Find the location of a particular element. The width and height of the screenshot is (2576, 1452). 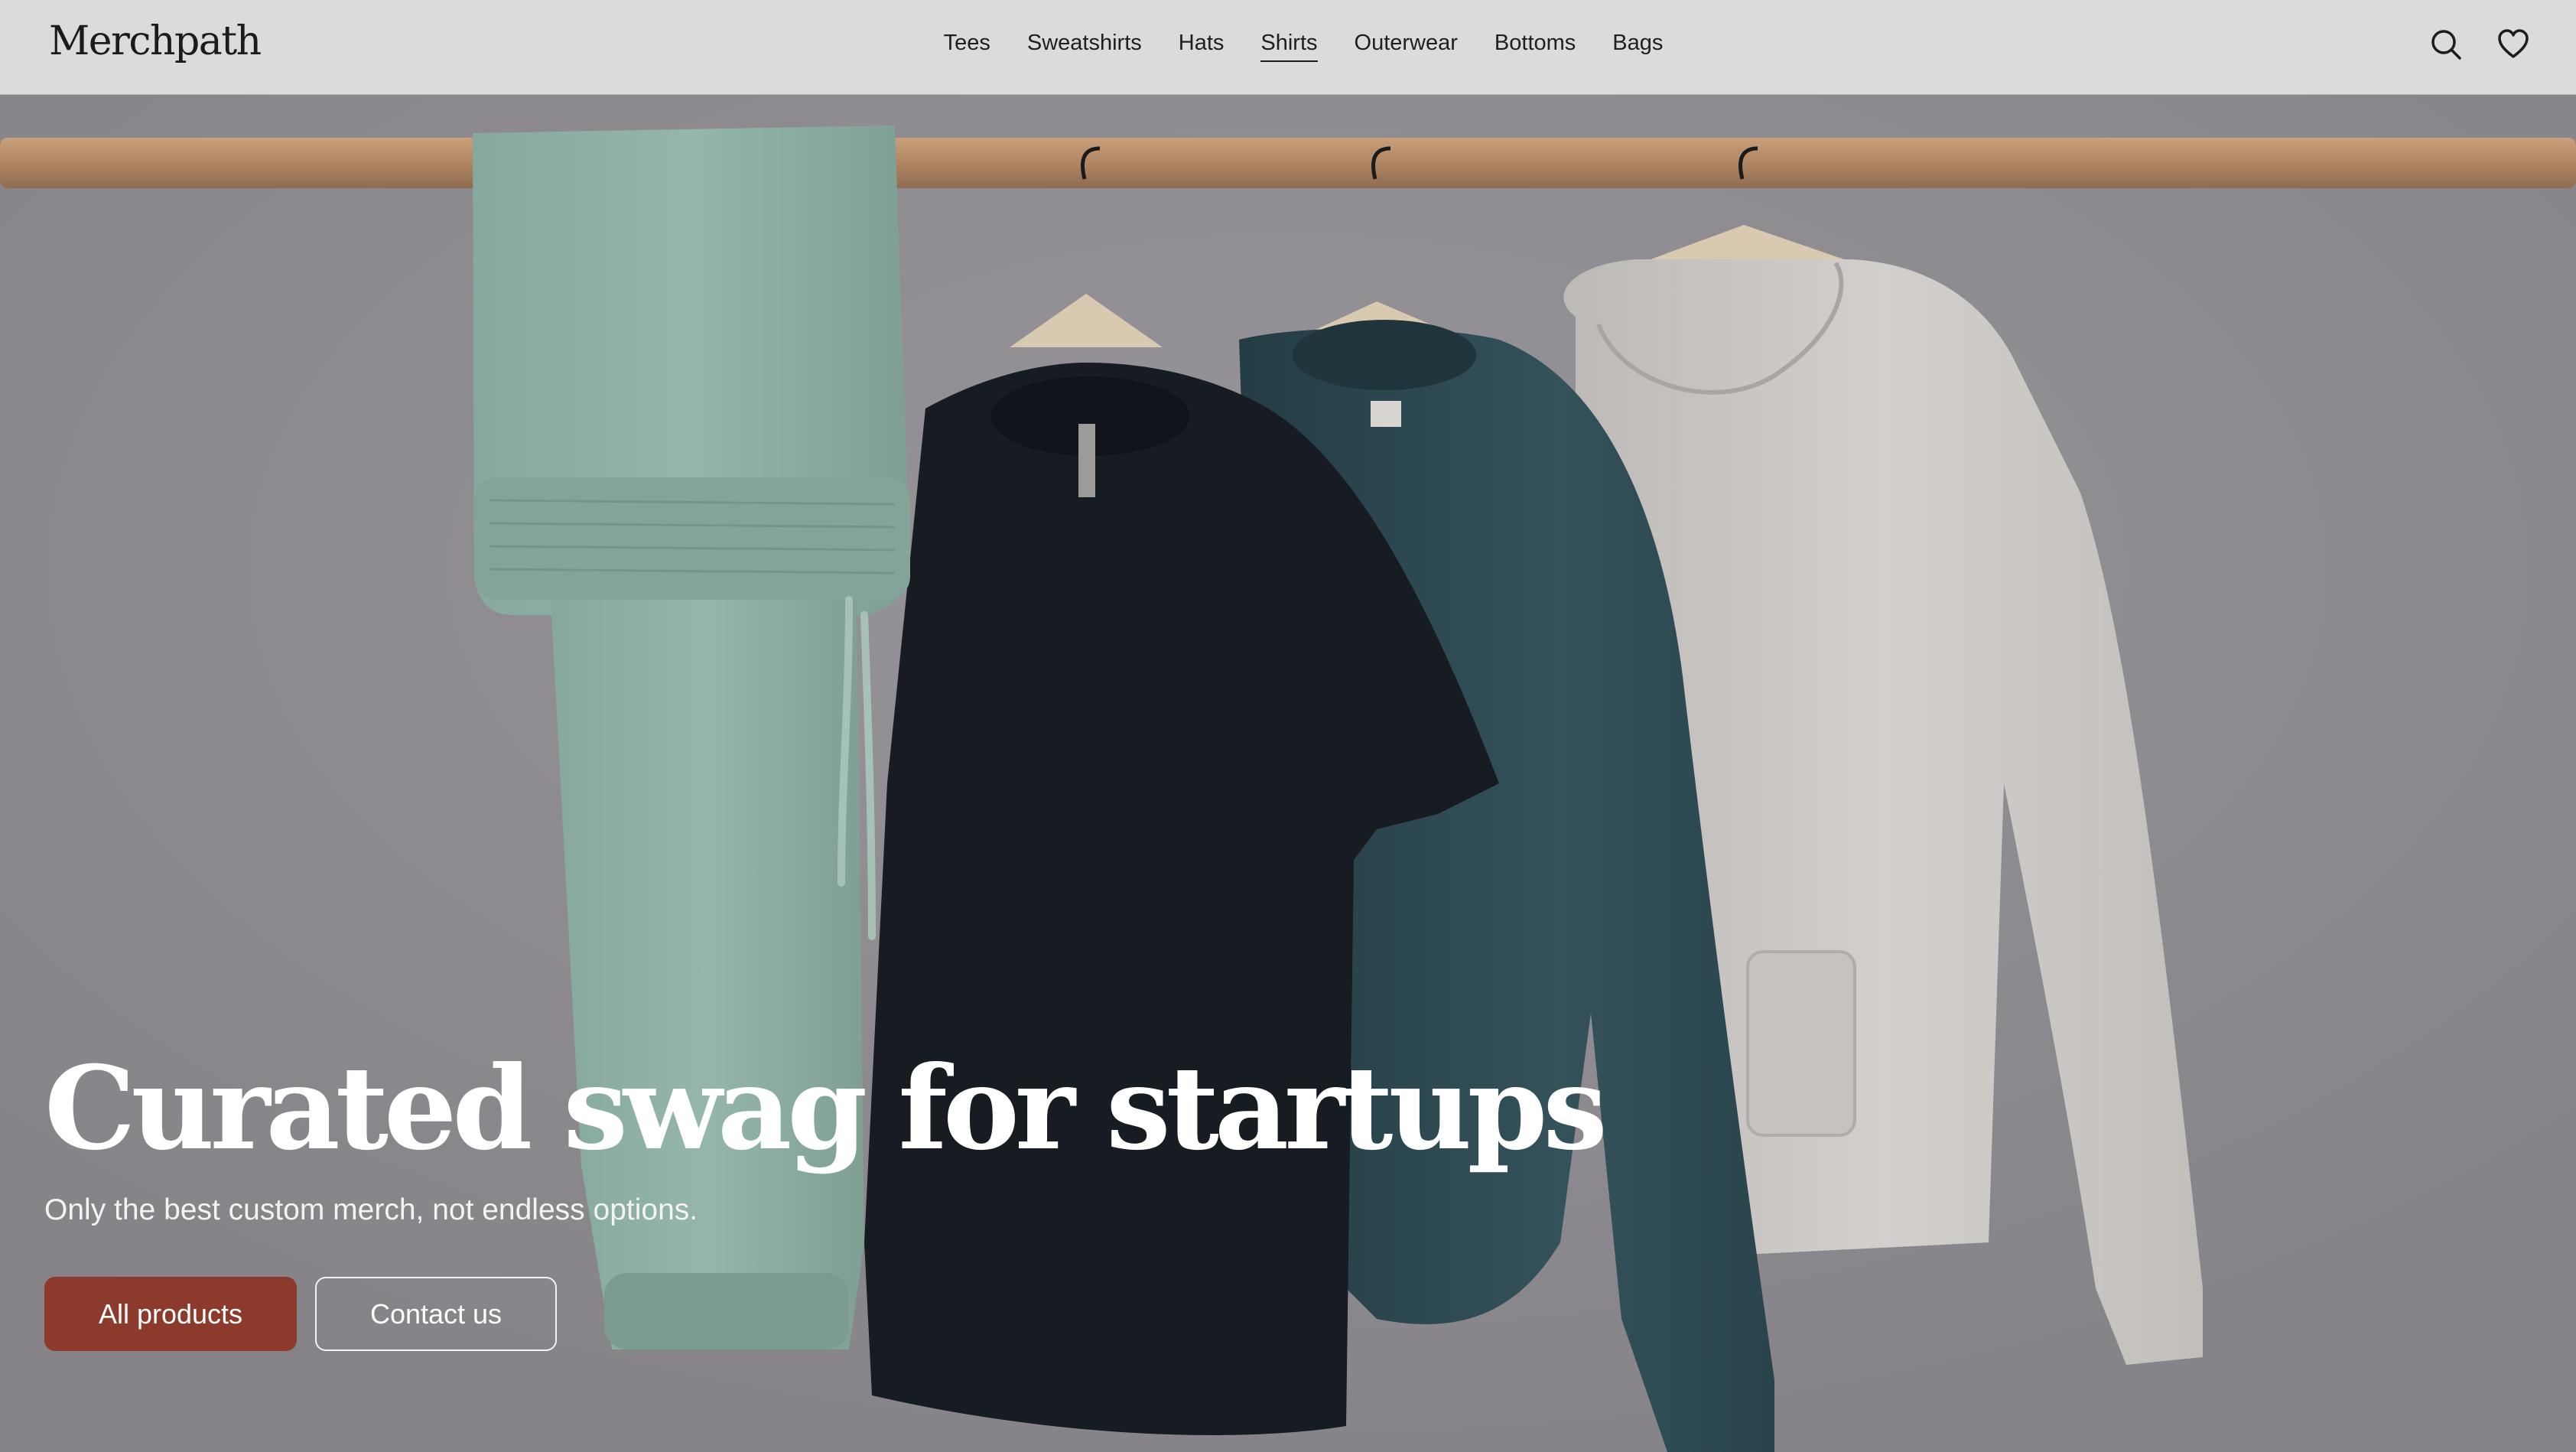

hero-title: Curated swag for startups is located at coordinates (826, 1108).